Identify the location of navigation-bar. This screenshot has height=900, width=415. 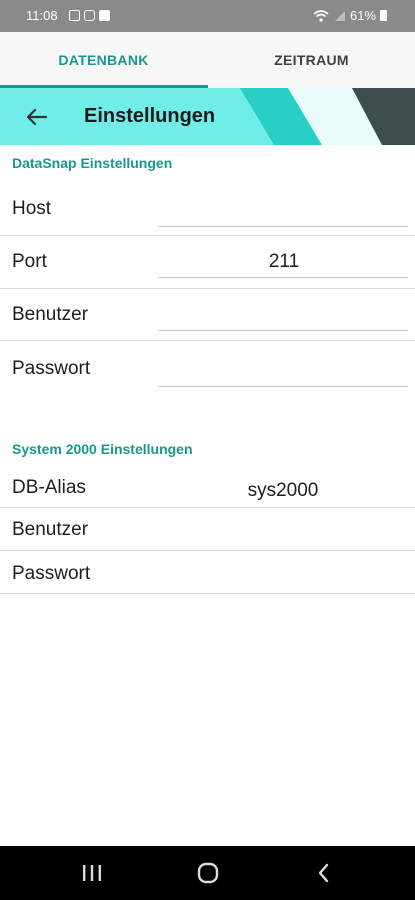
(207, 873).